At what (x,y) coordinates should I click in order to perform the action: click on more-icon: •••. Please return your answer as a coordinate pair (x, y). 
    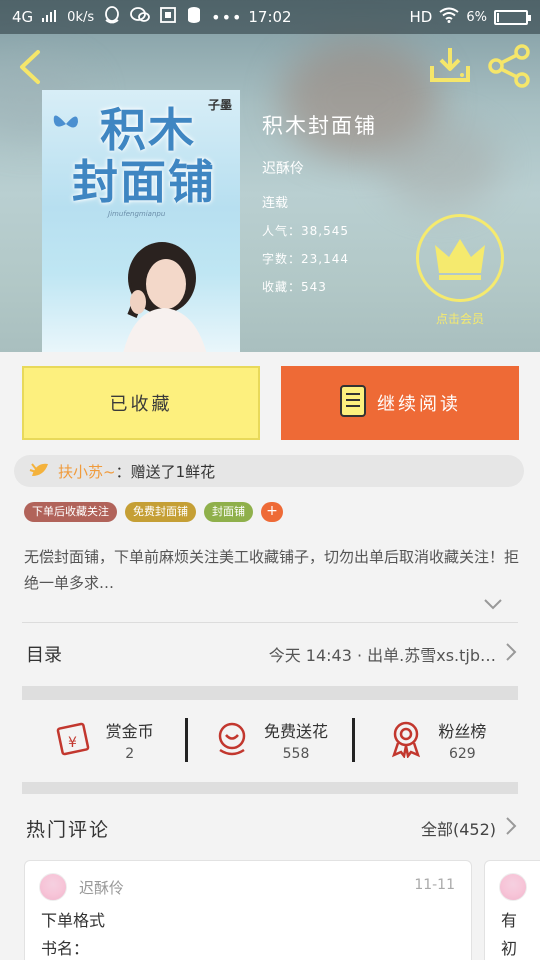
    Looking at the image, I should click on (227, 17).